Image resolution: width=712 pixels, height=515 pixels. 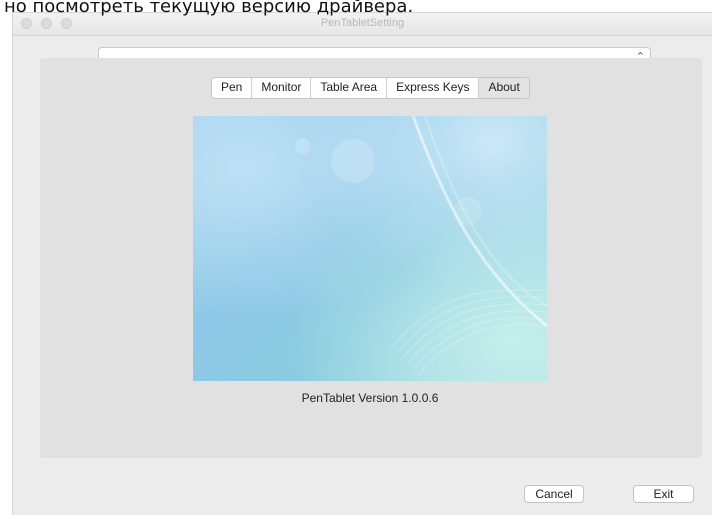 I want to click on cancel-button: Cancel, so click(x=554, y=494).